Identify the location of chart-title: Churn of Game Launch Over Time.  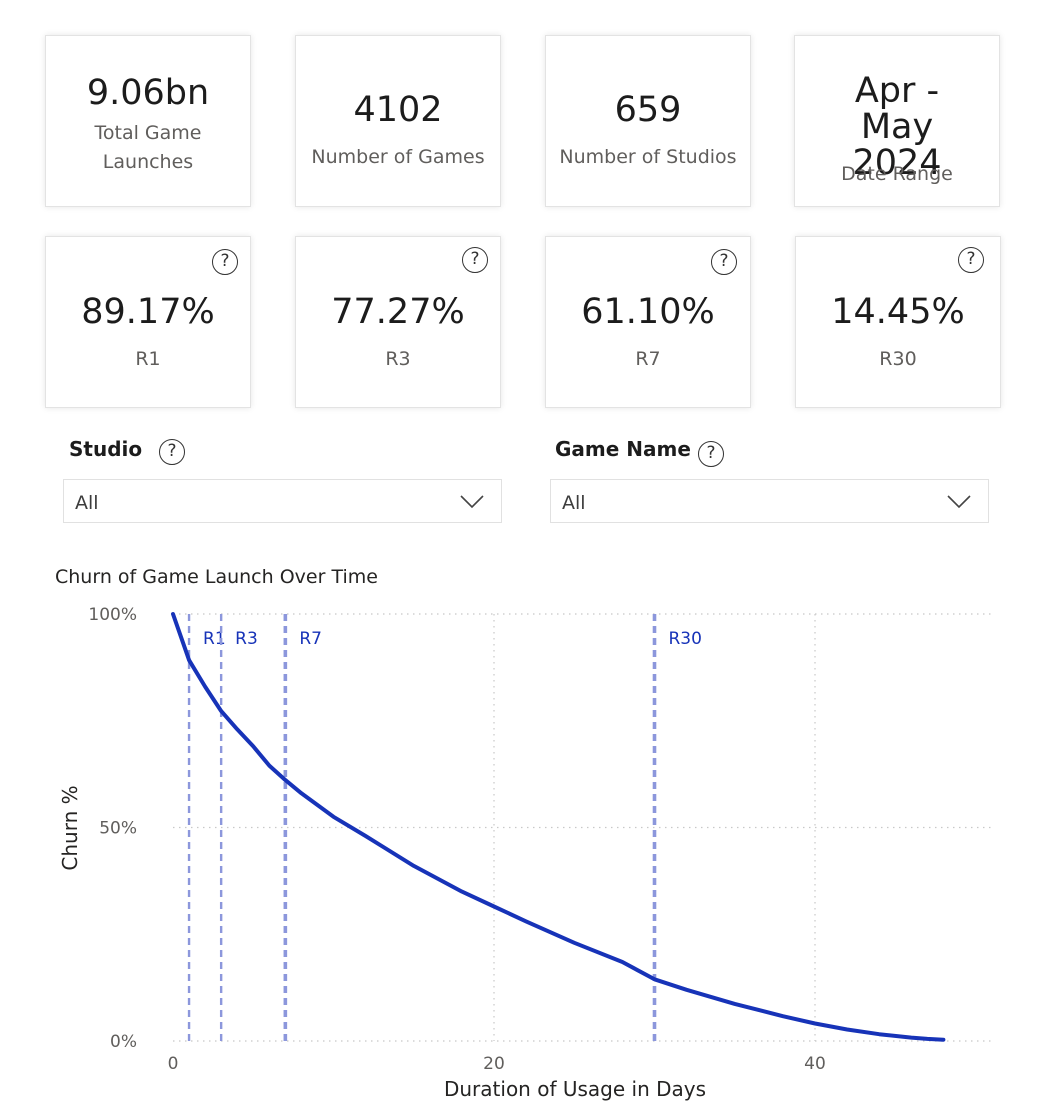
(216, 577).